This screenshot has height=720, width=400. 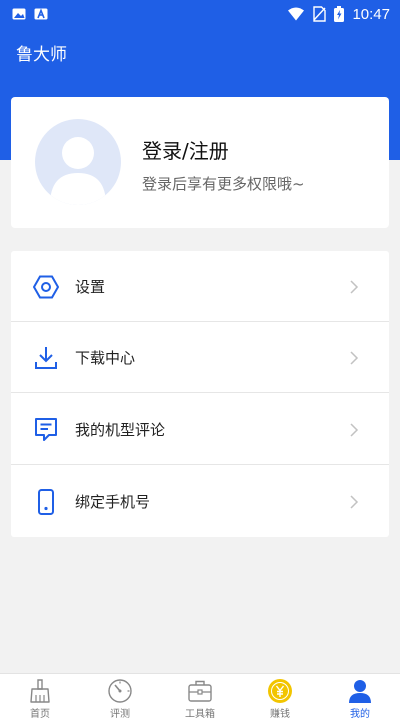 I want to click on wifi-icon, so click(x=296, y=14).